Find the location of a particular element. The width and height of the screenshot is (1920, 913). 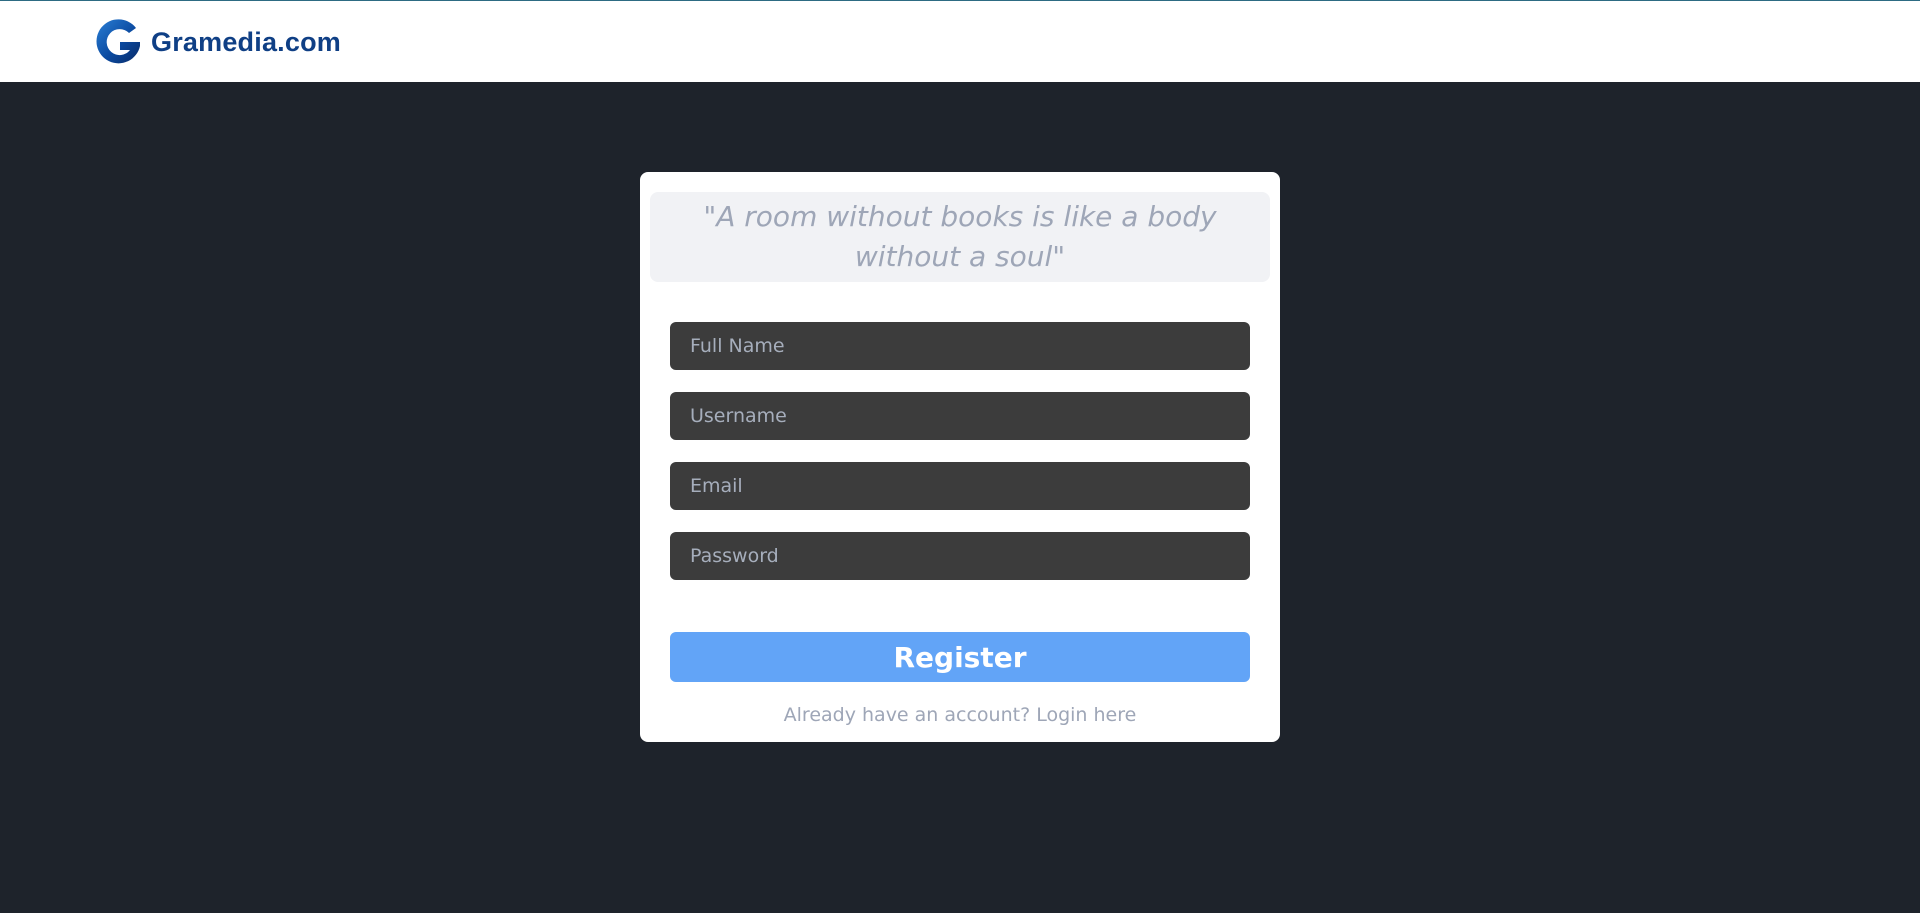

register-button: Register is located at coordinates (960, 657).